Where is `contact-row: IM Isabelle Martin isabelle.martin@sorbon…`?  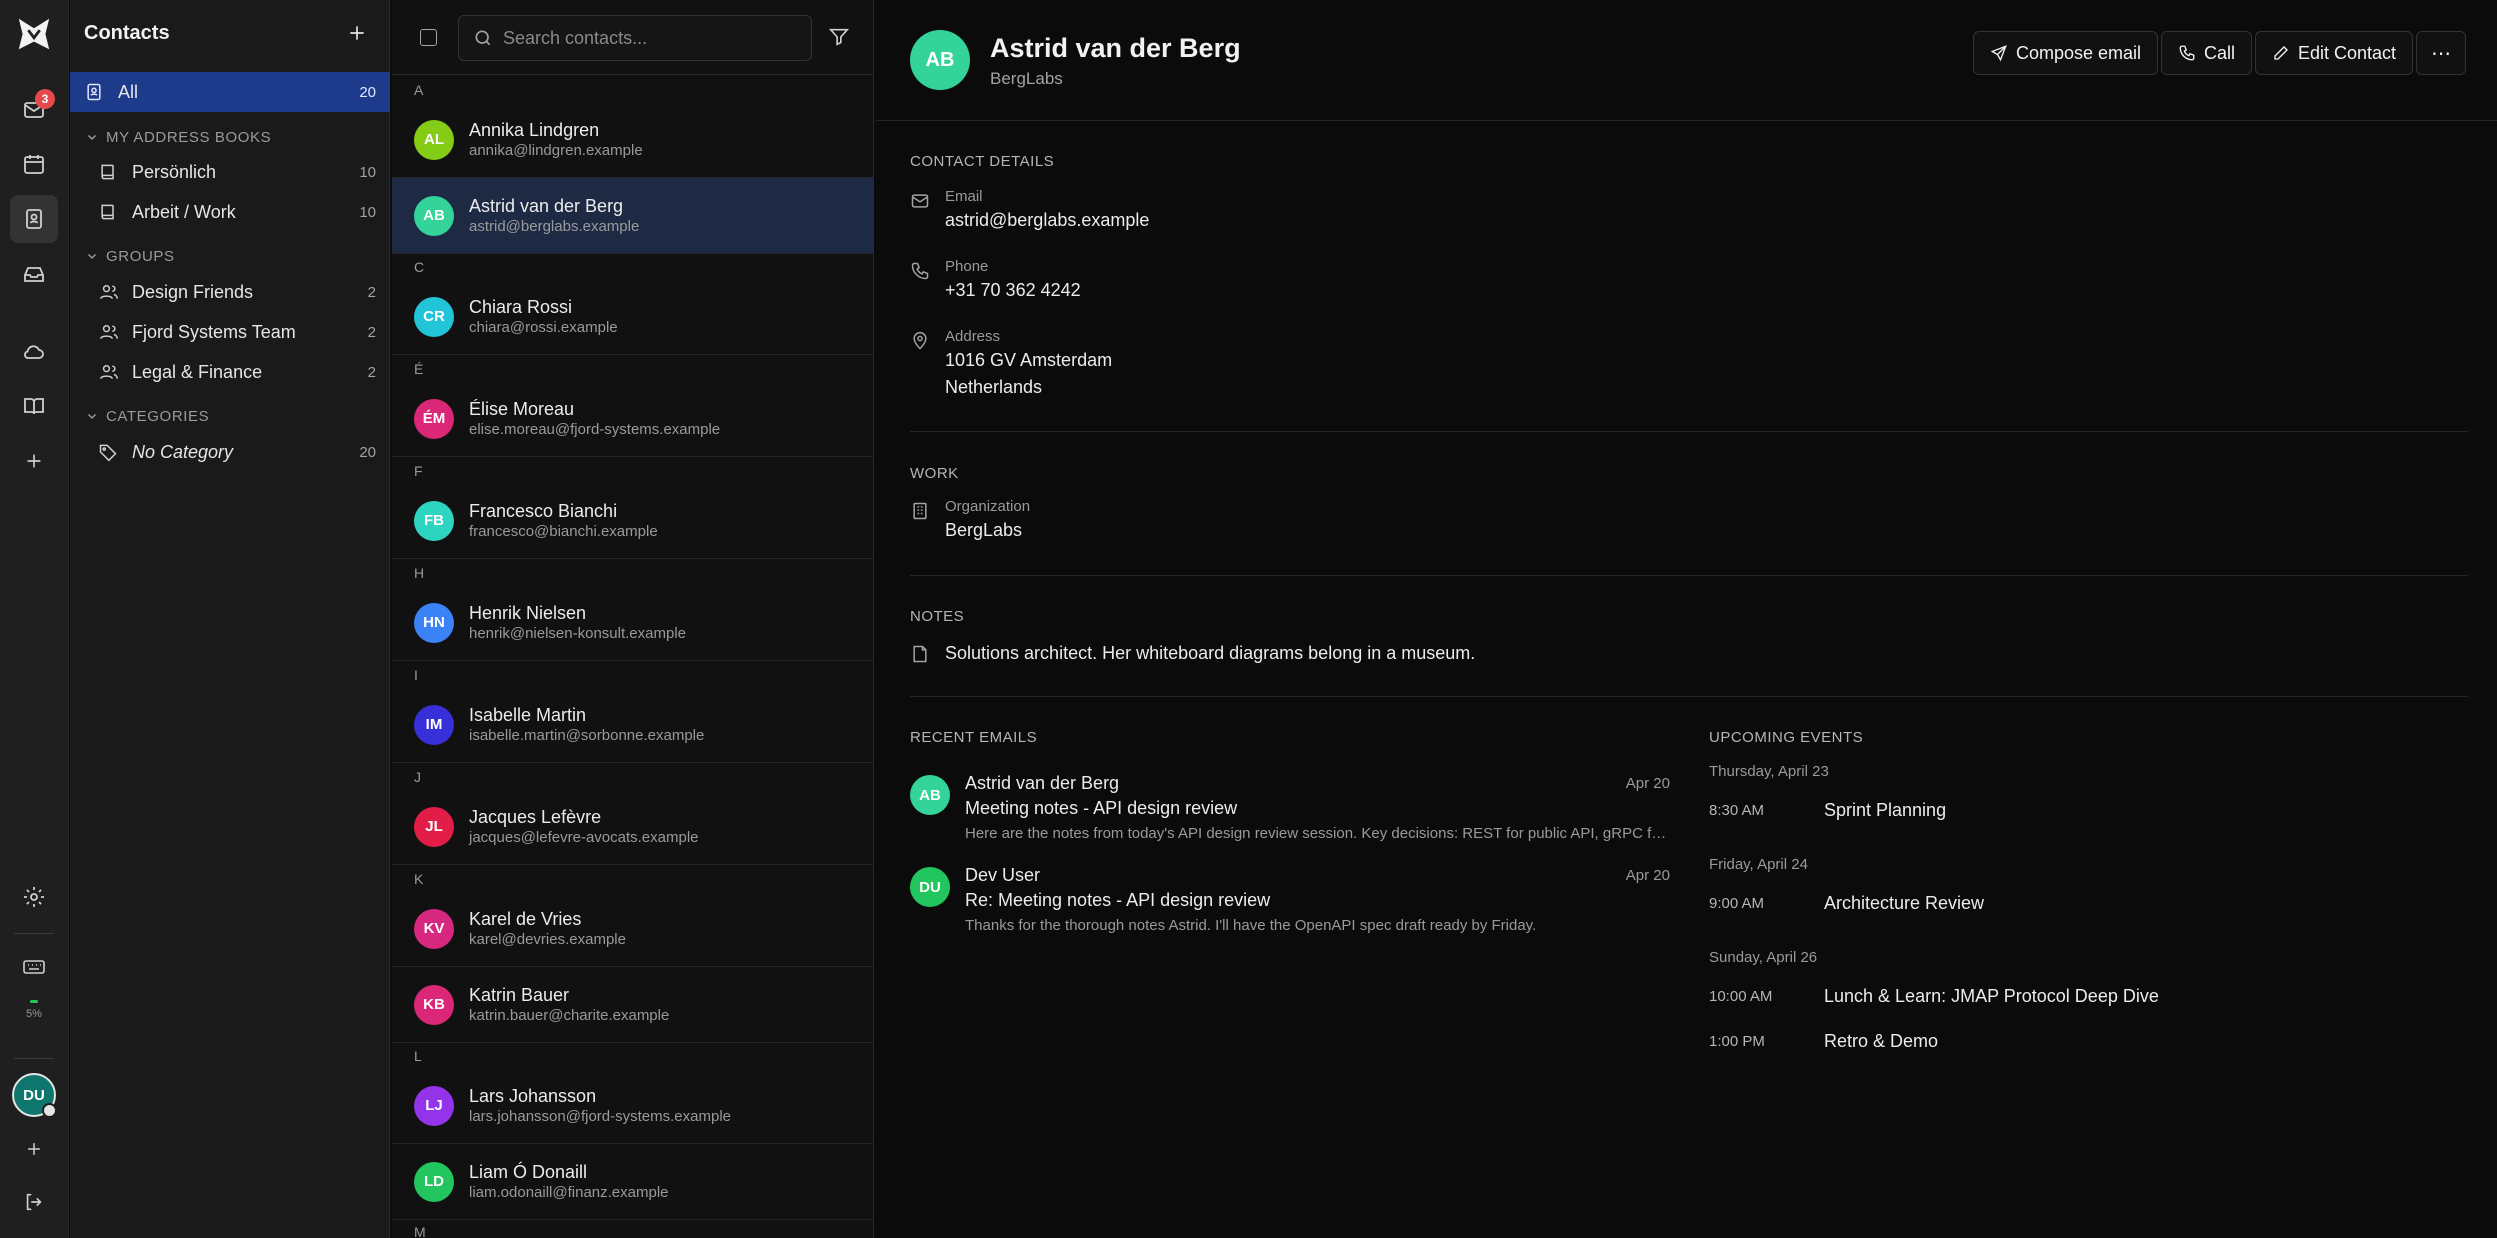 contact-row: IM Isabelle Martin isabelle.martin@sorbon… is located at coordinates (632, 725).